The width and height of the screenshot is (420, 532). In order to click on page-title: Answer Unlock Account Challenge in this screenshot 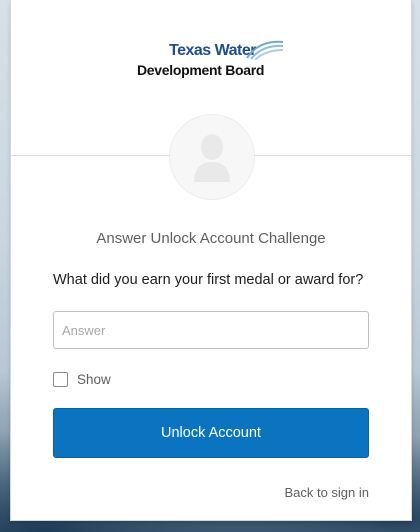, I will do `click(211, 238)`.